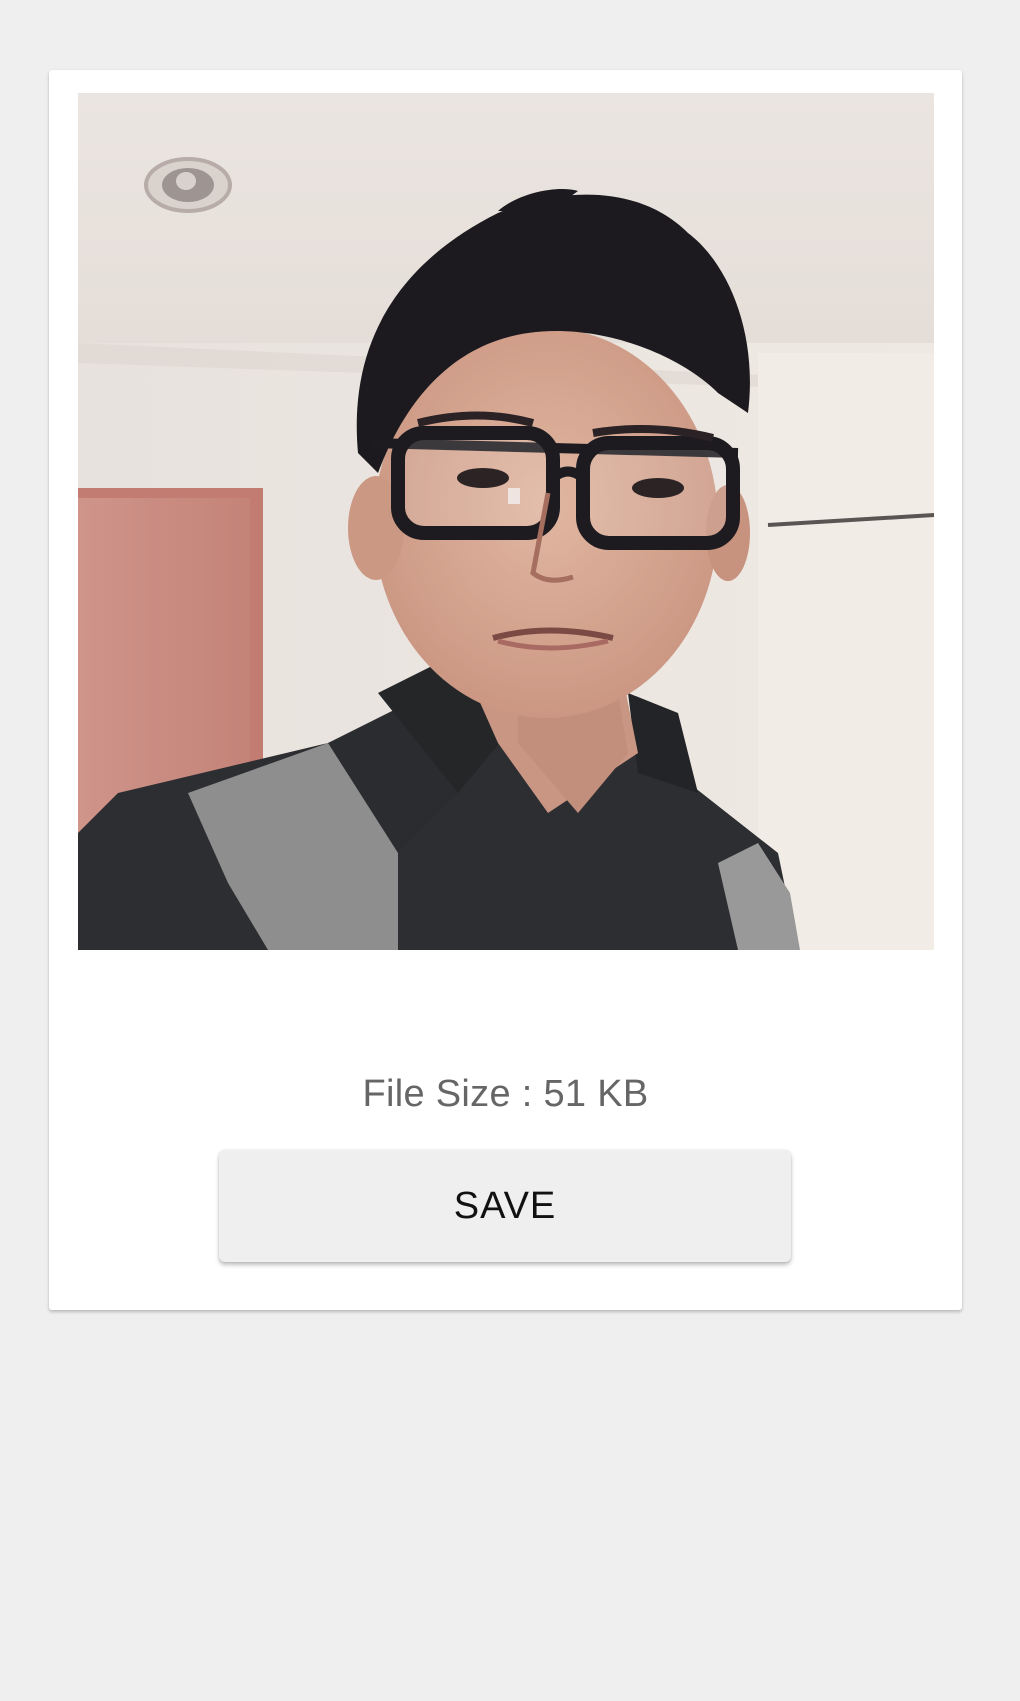 This screenshot has height=1701, width=1020. What do you see at coordinates (505, 1206) in the screenshot?
I see `save-button: SAVE` at bounding box center [505, 1206].